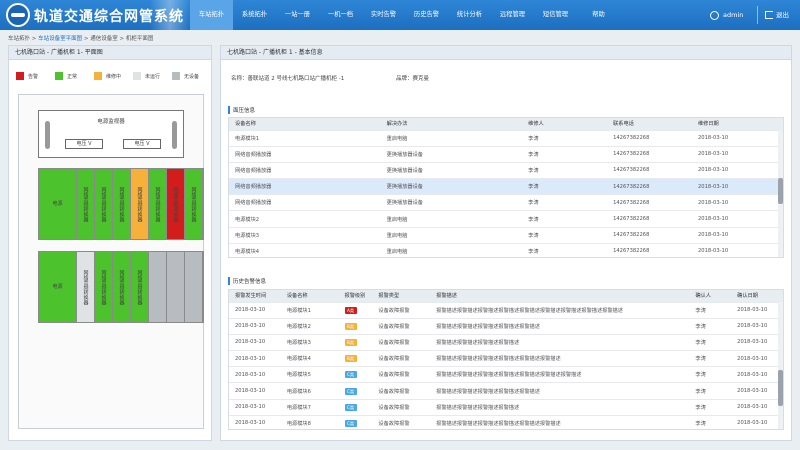 This screenshot has width=800, height=450. Describe the element at coordinates (19, 39) in the screenshot. I see `breadcrumb-station-topology: 车站拓扑` at that location.